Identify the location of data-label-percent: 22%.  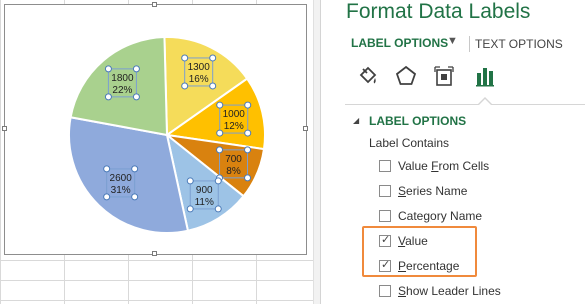
(122, 90).